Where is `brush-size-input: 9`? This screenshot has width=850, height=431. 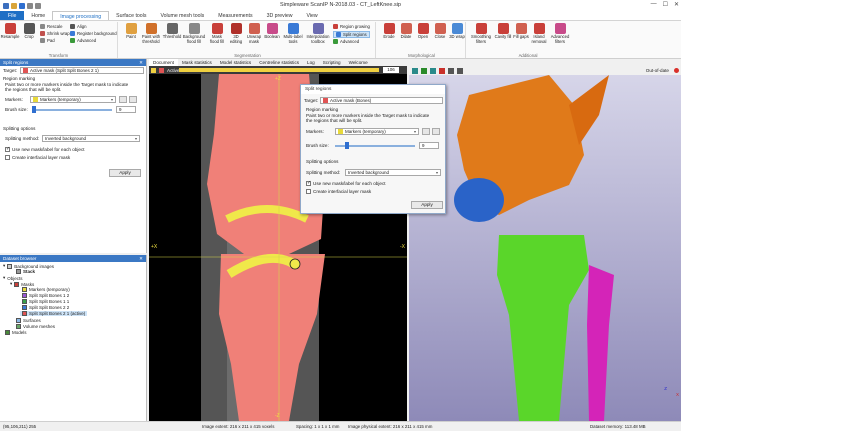 brush-size-input: 9 is located at coordinates (126, 109).